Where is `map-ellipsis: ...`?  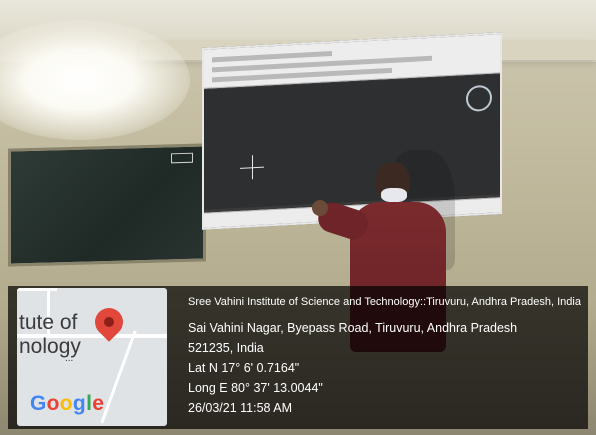
map-ellipsis: ... is located at coordinates (69, 358).